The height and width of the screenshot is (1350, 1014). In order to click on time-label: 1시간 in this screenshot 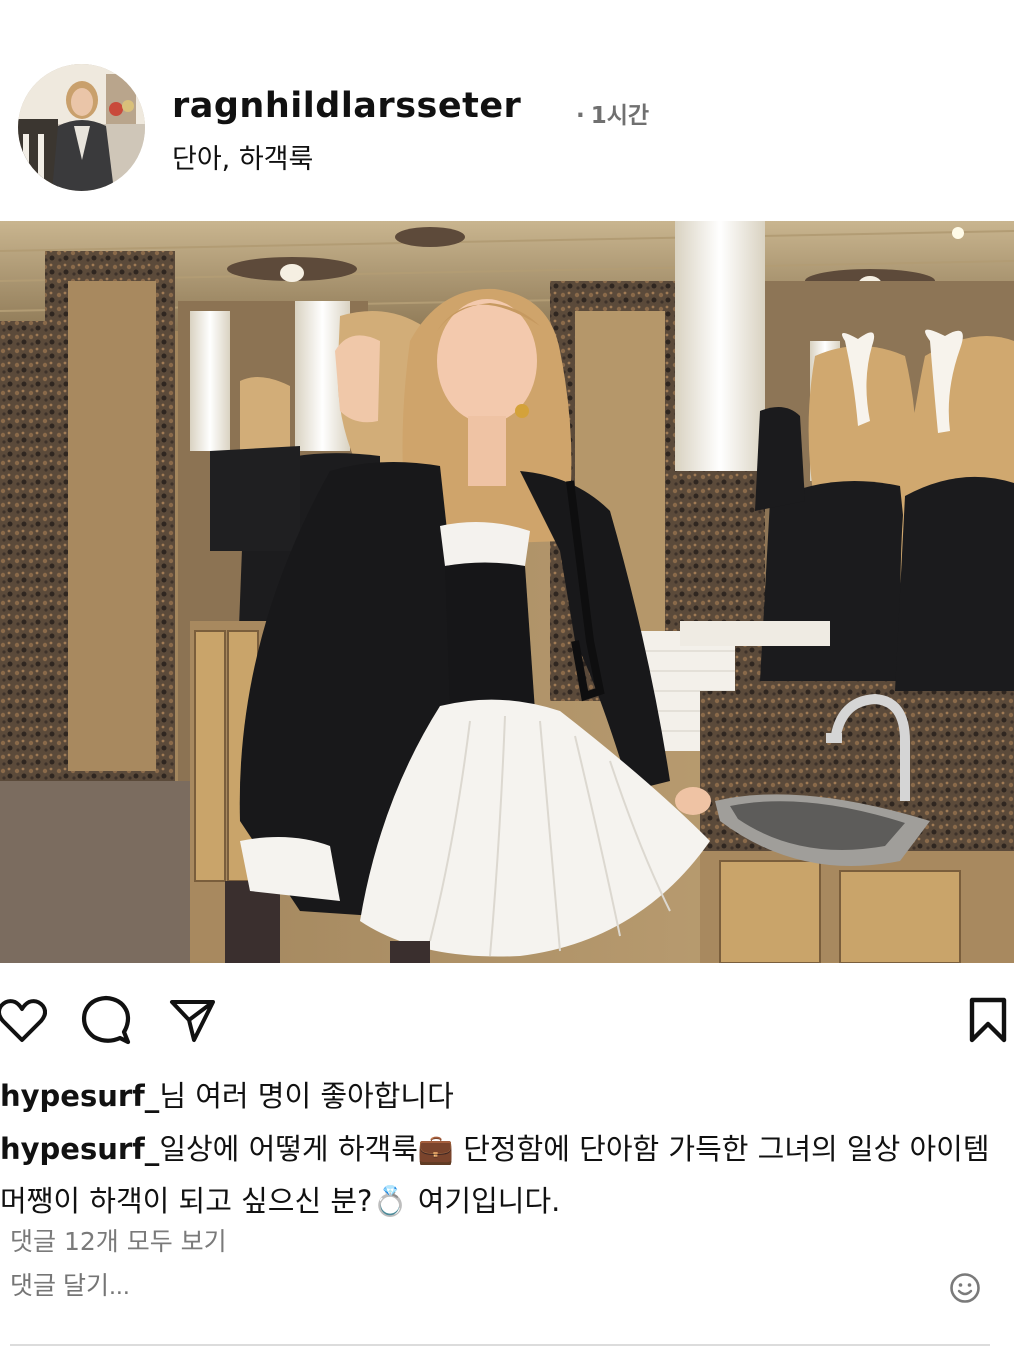, I will do `click(620, 116)`.